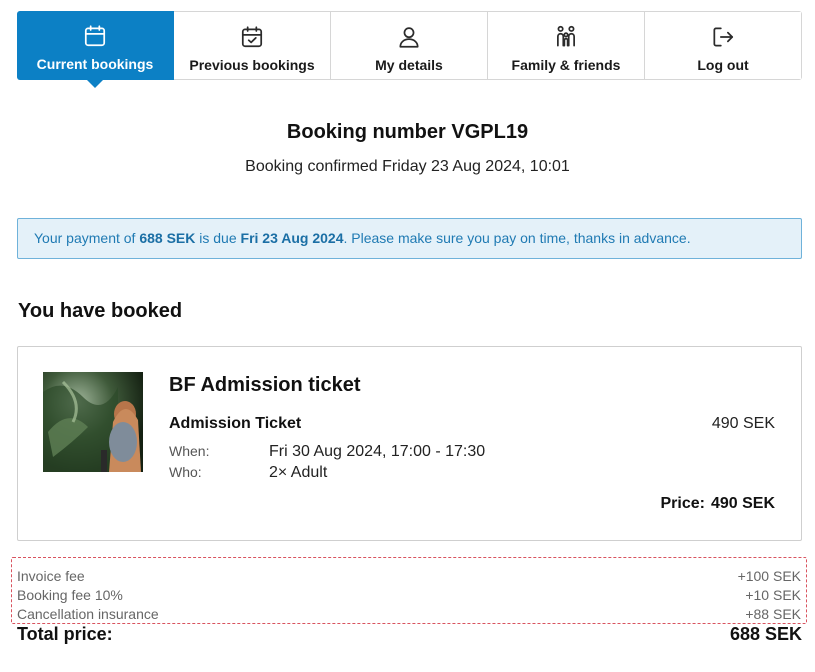 This screenshot has height=672, width=815. I want to click on tab-label: Current bookings, so click(95, 64).